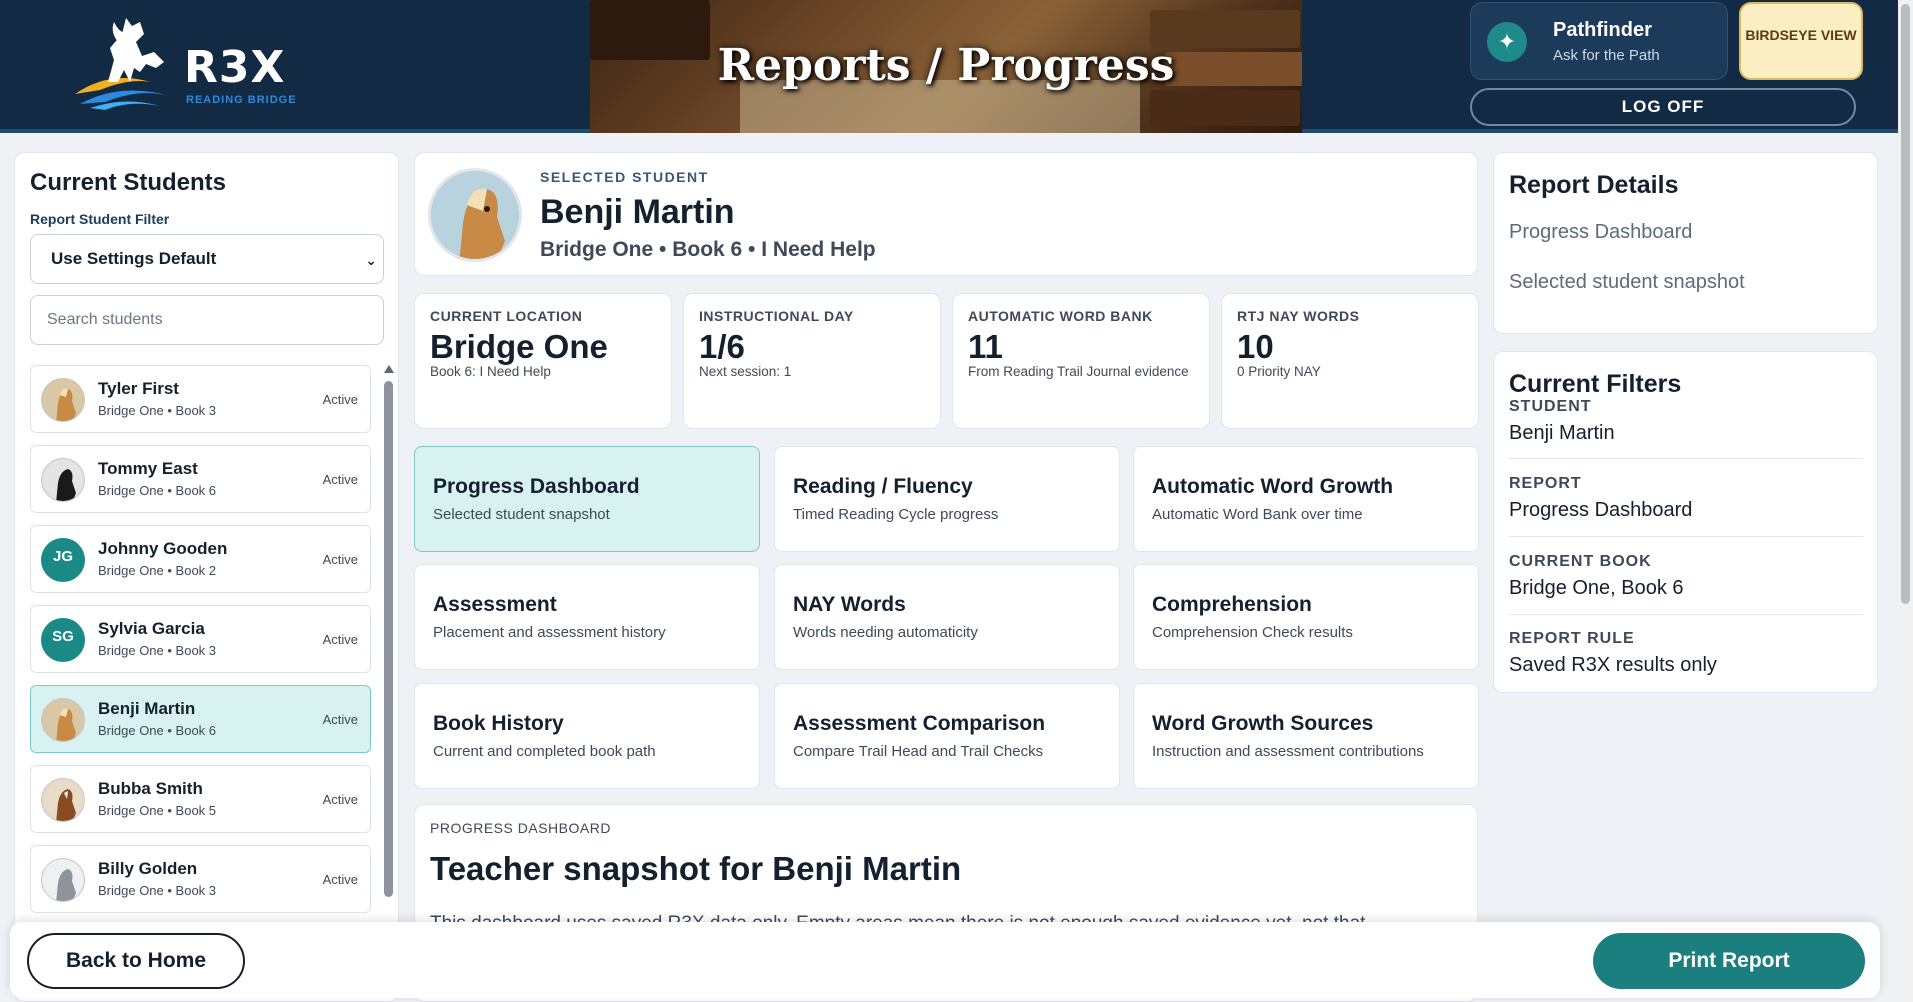 Image resolution: width=1913 pixels, height=1002 pixels. I want to click on report-details-item: Progress Dashboard, so click(1601, 232).